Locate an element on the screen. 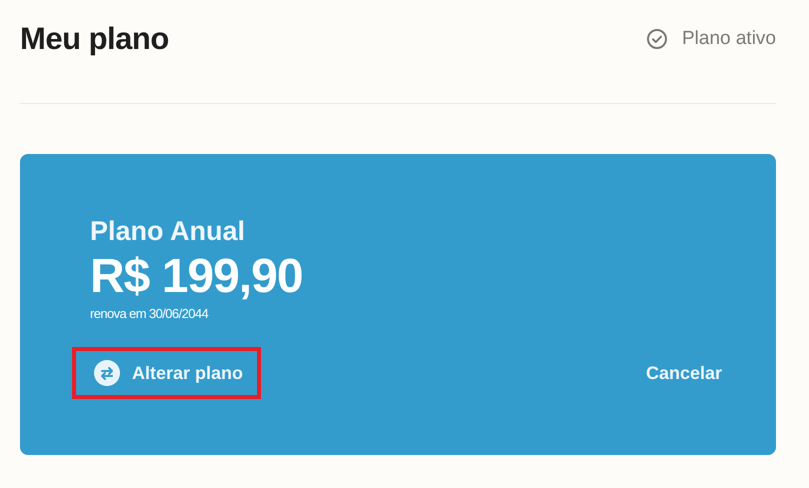 The height and width of the screenshot is (488, 809). swap-arrows-icon is located at coordinates (107, 373).